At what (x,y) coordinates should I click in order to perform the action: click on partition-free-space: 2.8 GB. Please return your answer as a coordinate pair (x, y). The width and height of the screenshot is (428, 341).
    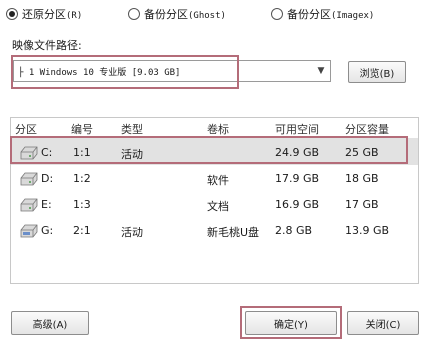
    Looking at the image, I should click on (294, 230).